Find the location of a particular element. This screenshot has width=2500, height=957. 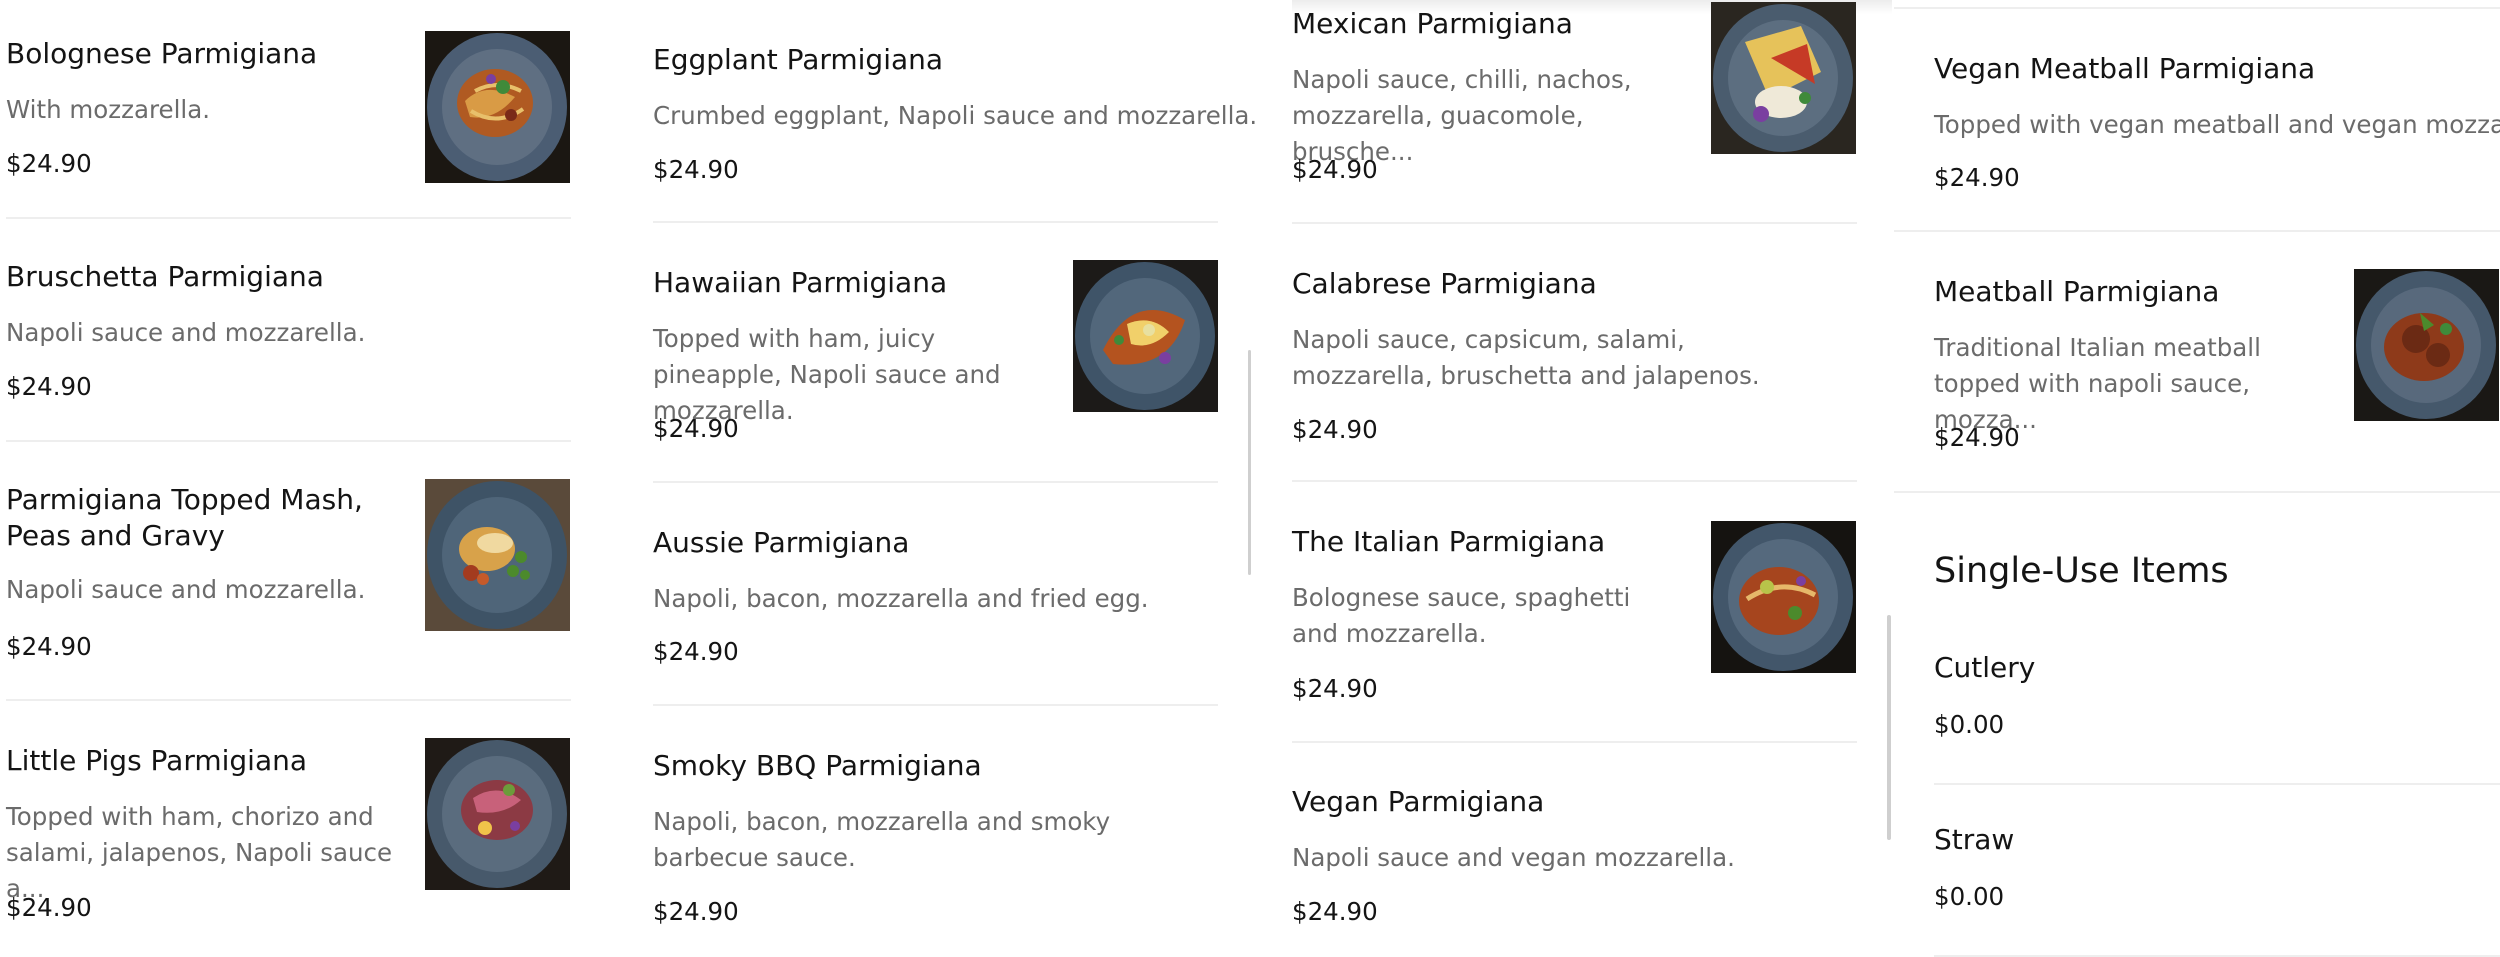

item-name: Calabrese Parmigiana is located at coordinates (1444, 283).